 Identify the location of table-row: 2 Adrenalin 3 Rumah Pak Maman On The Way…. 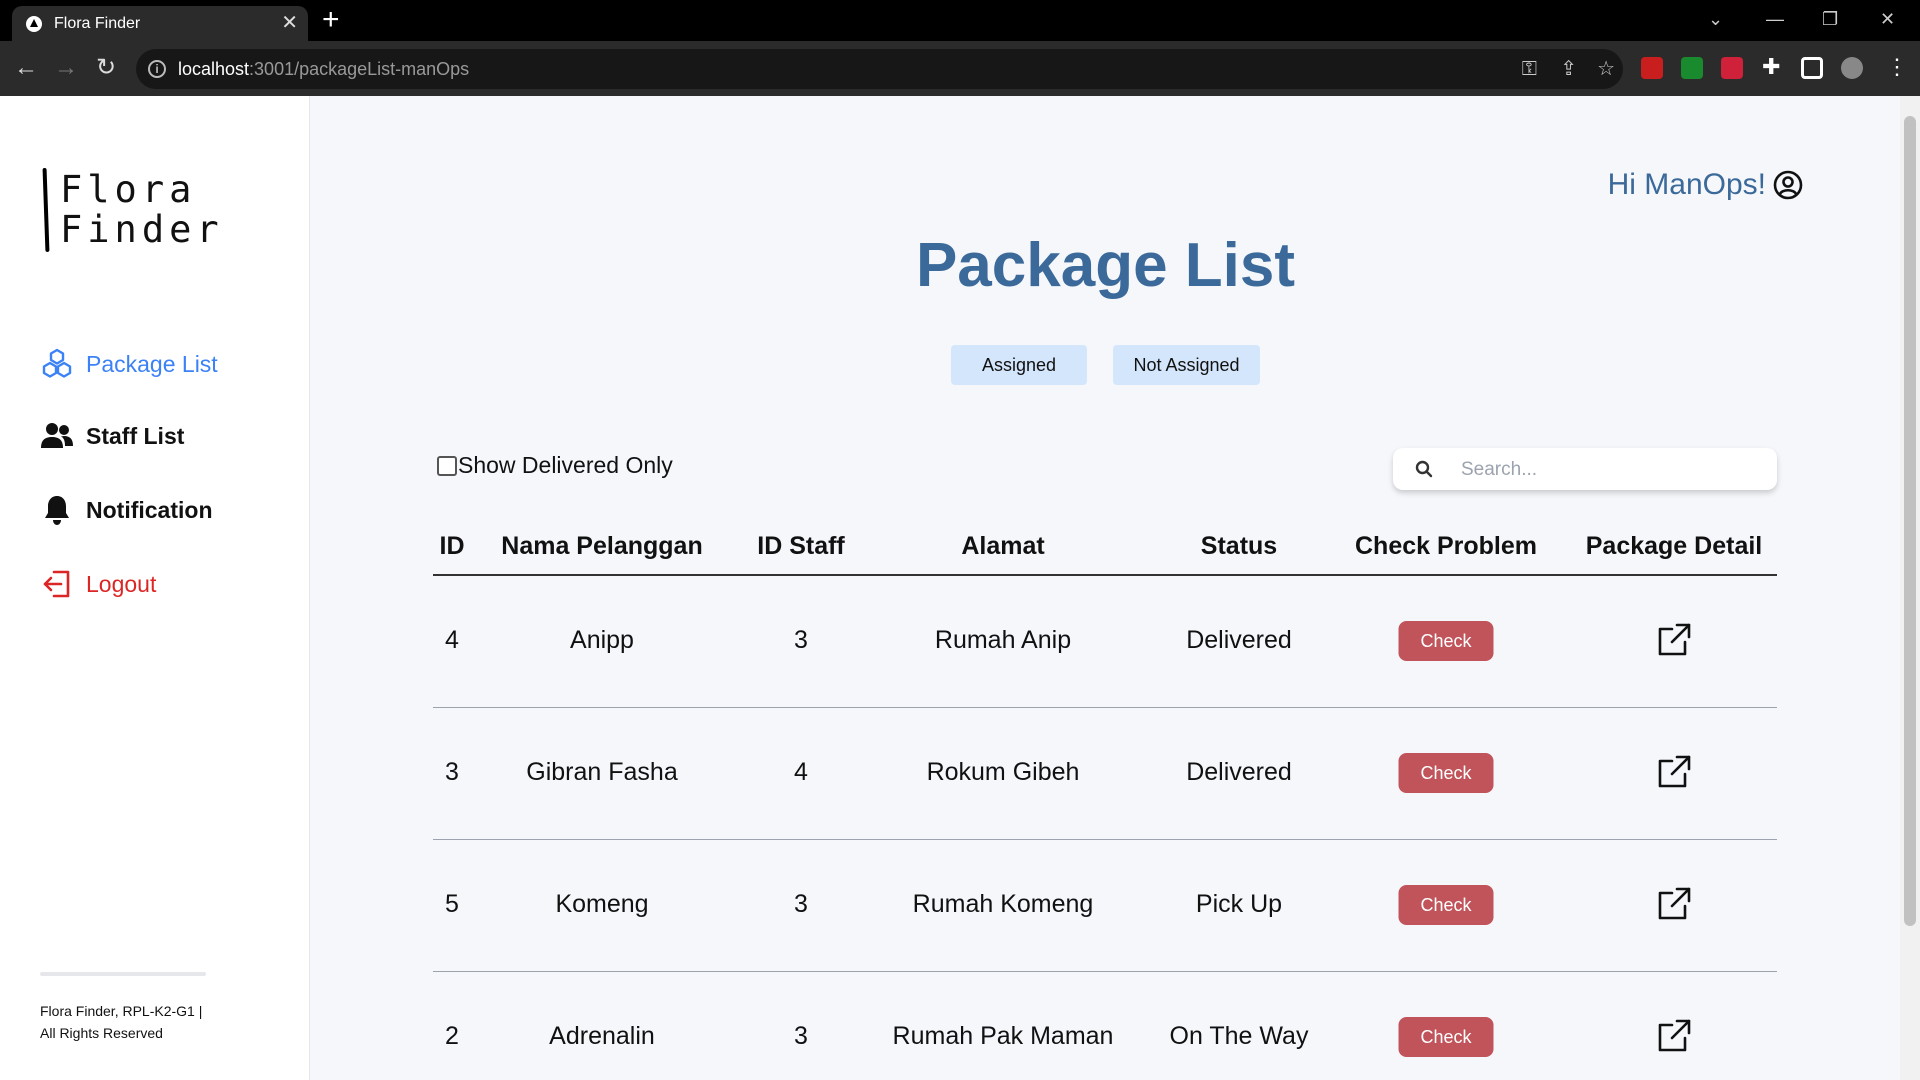
(1105, 1026).